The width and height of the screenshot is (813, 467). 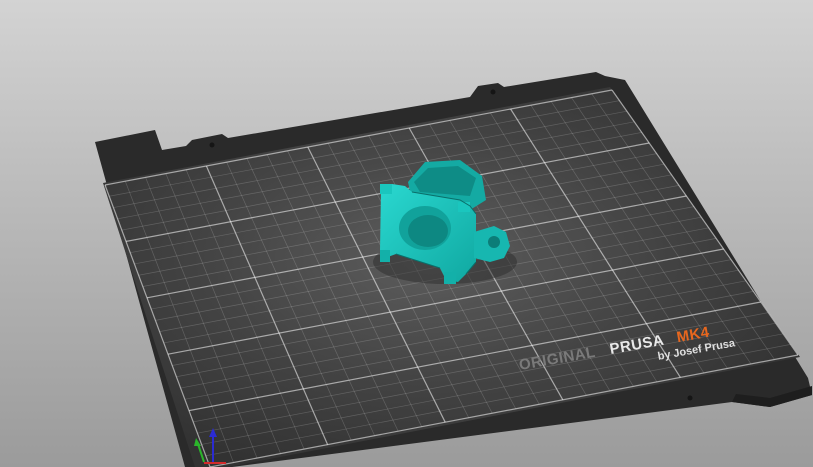 I want to click on model-bore-inner, so click(x=428, y=231).